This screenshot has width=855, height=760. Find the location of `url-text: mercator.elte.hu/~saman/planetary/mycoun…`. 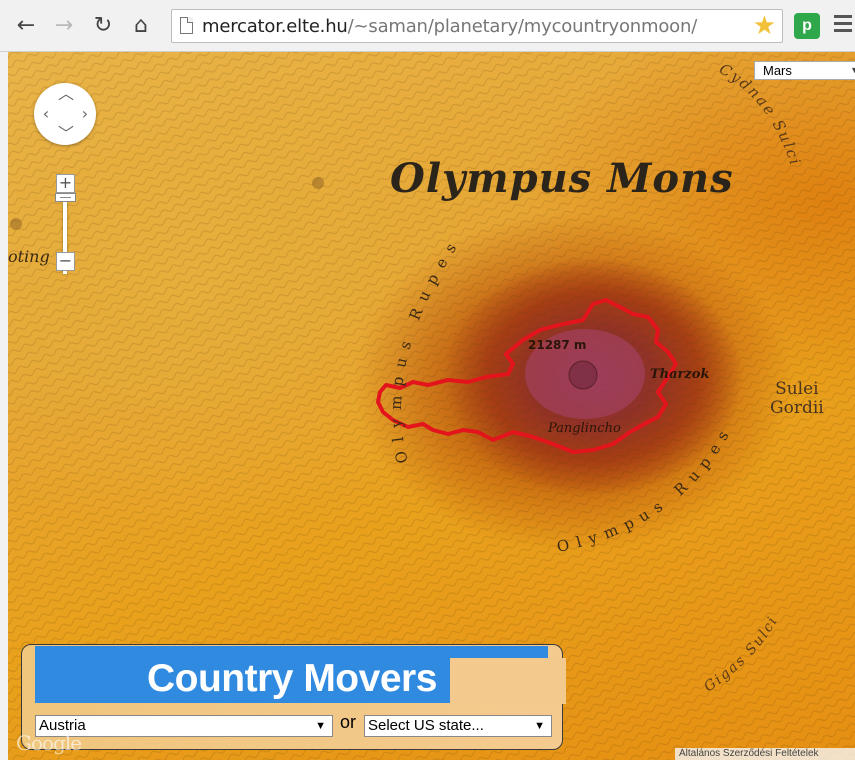

url-text: mercator.elte.hu/~saman/planetary/mycoun… is located at coordinates (450, 26).